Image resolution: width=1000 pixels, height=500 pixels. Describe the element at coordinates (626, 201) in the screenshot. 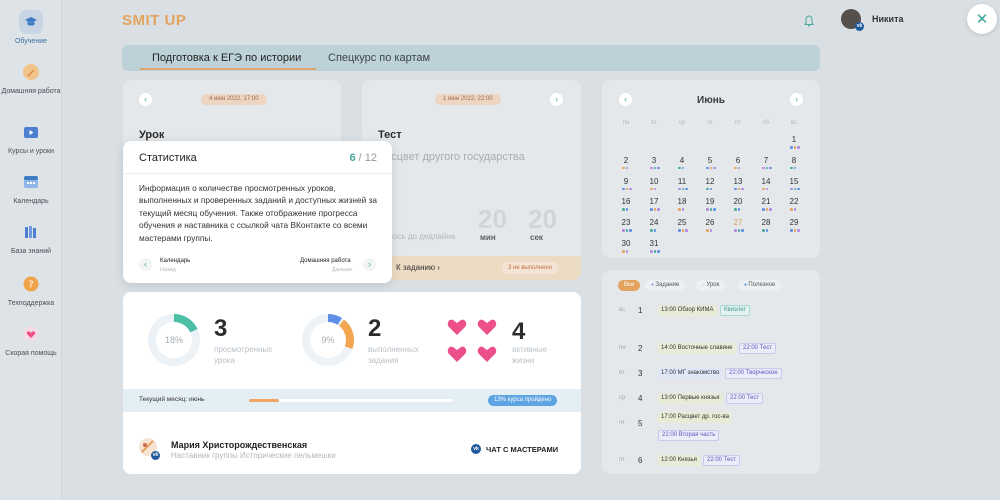

I see `calendar-day: 16` at that location.